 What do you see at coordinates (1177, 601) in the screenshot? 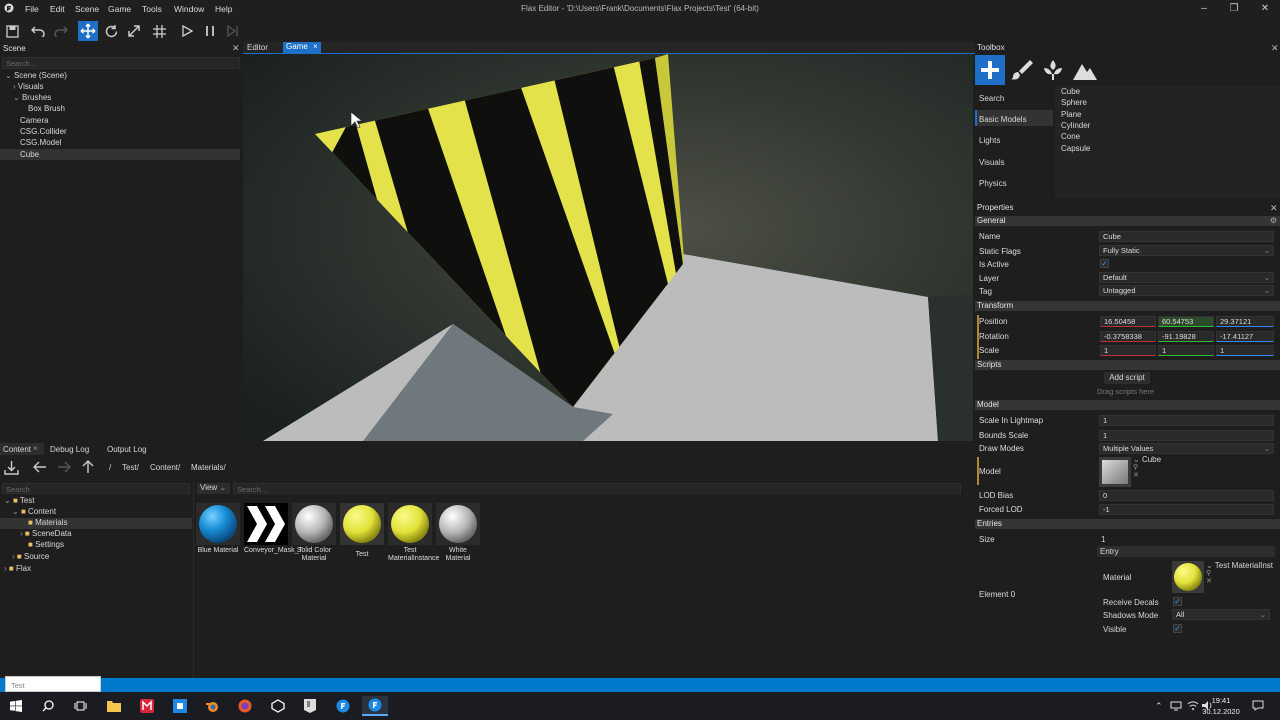
I see `receive-decals-checkbox: ✓` at bounding box center [1177, 601].